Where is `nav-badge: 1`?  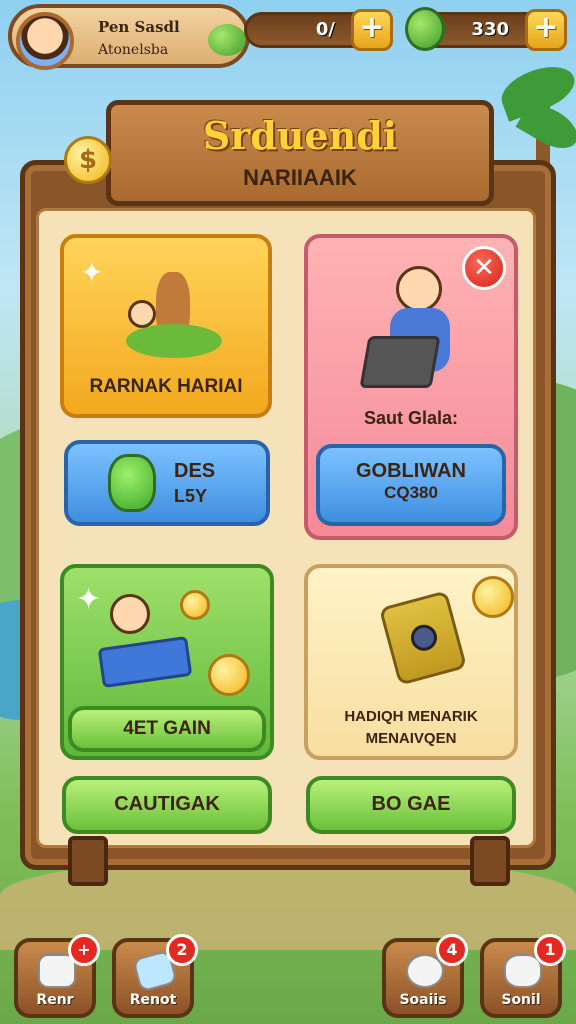
nav-badge: 1 is located at coordinates (550, 950).